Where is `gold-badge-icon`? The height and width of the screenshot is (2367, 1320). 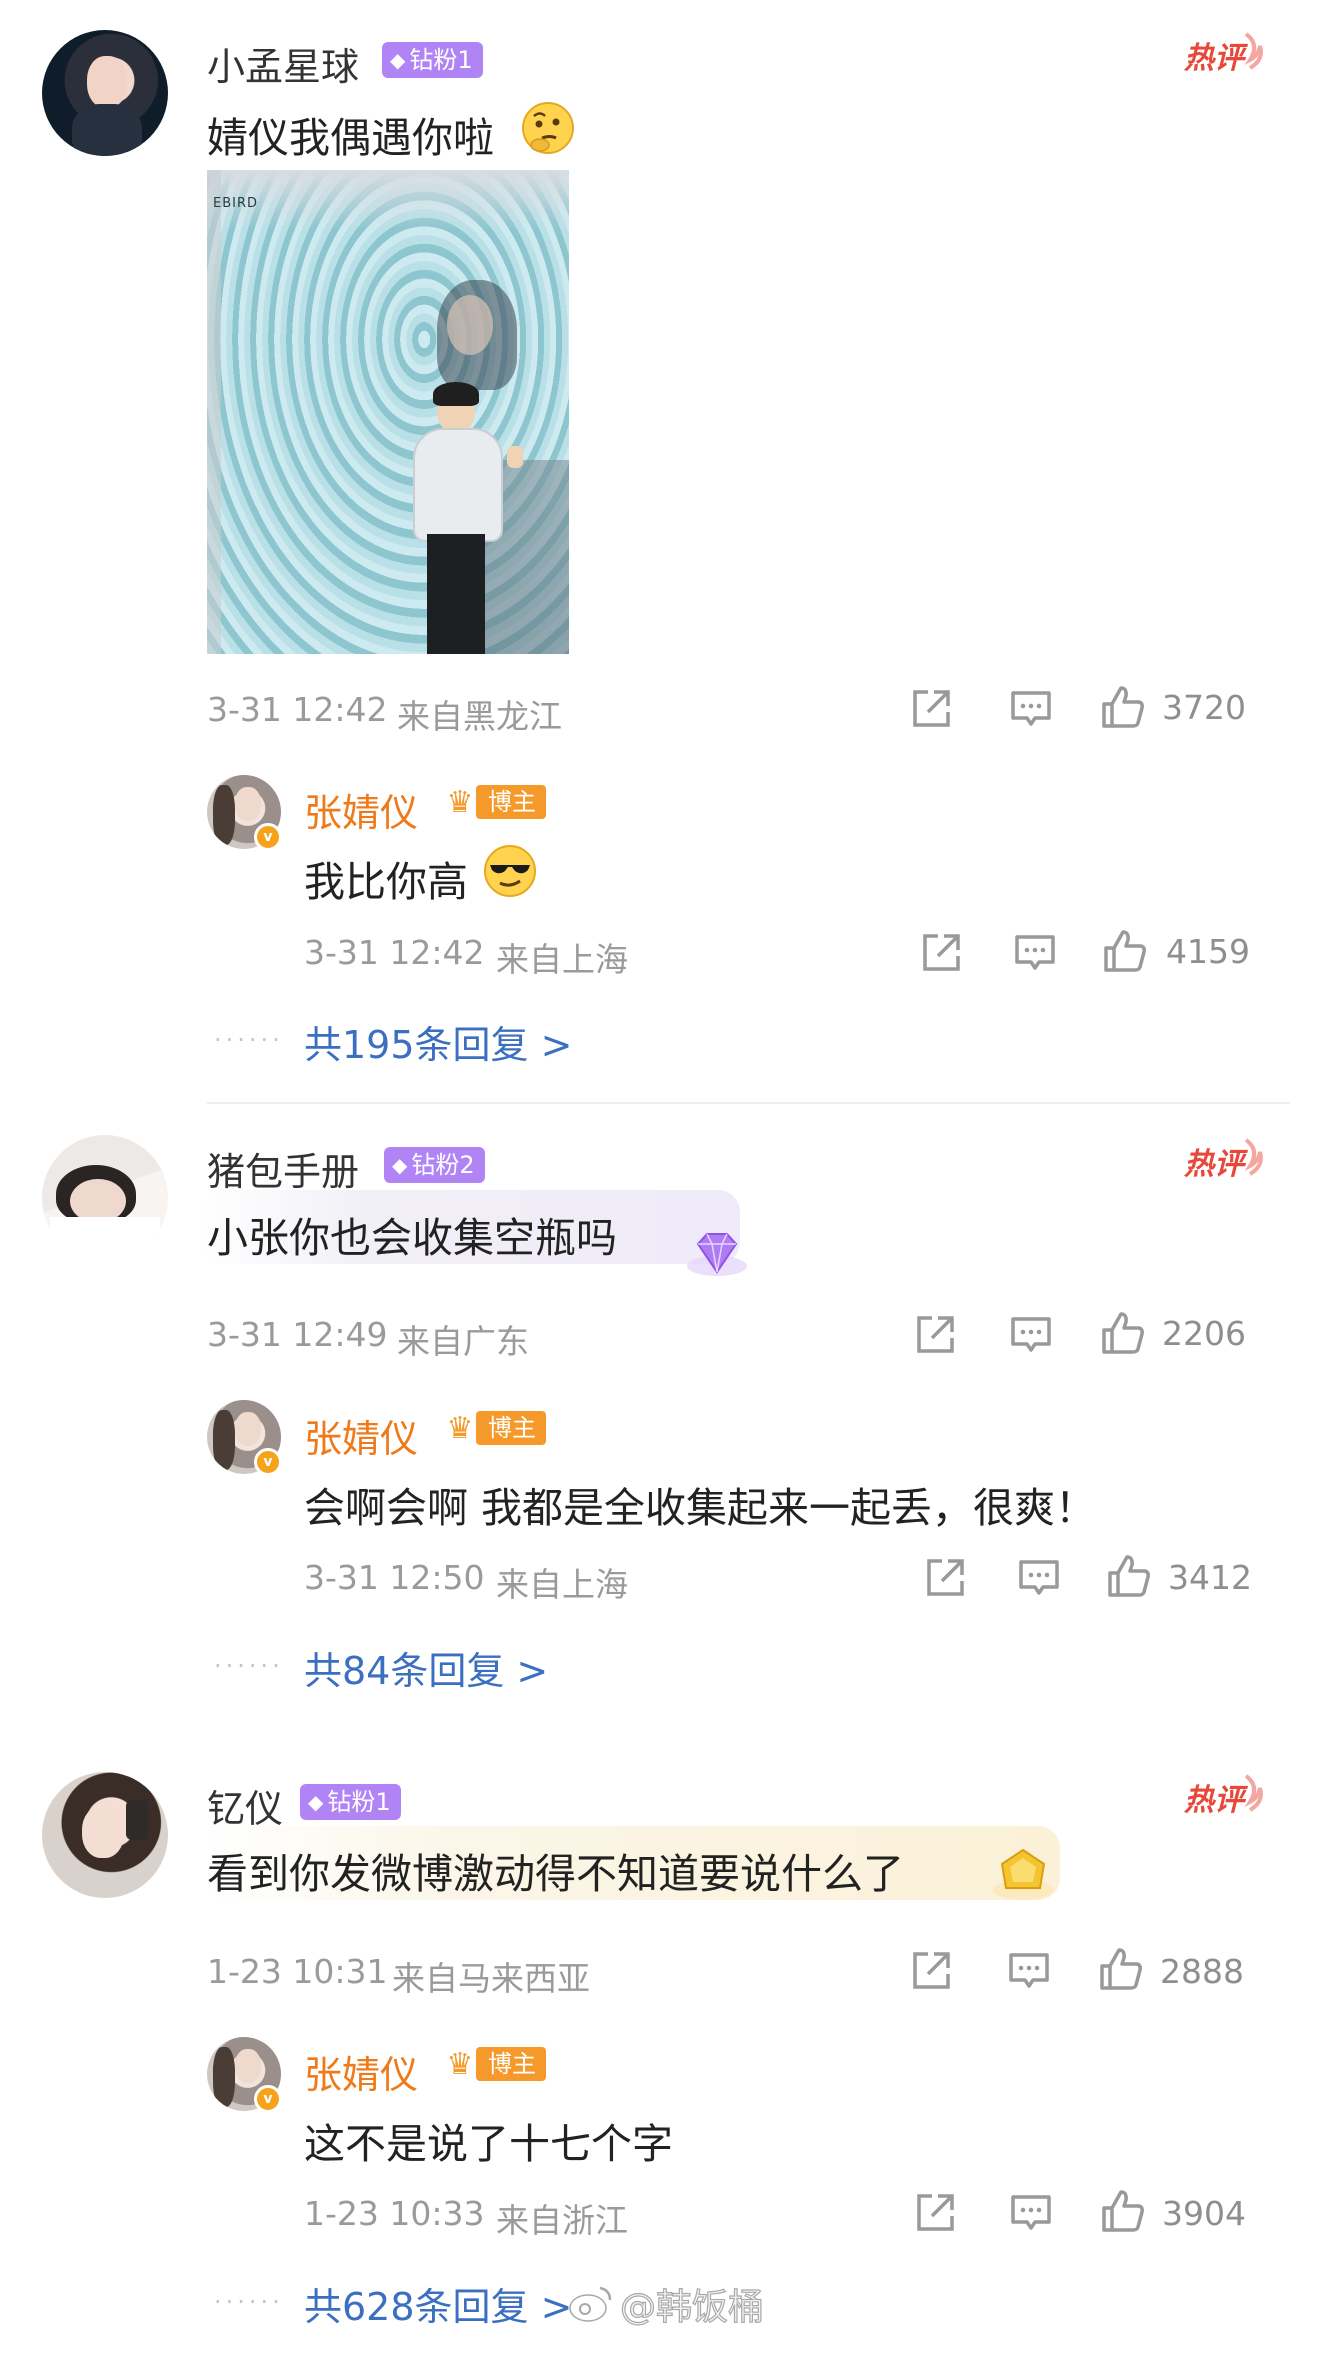 gold-badge-icon is located at coordinates (1023, 1874).